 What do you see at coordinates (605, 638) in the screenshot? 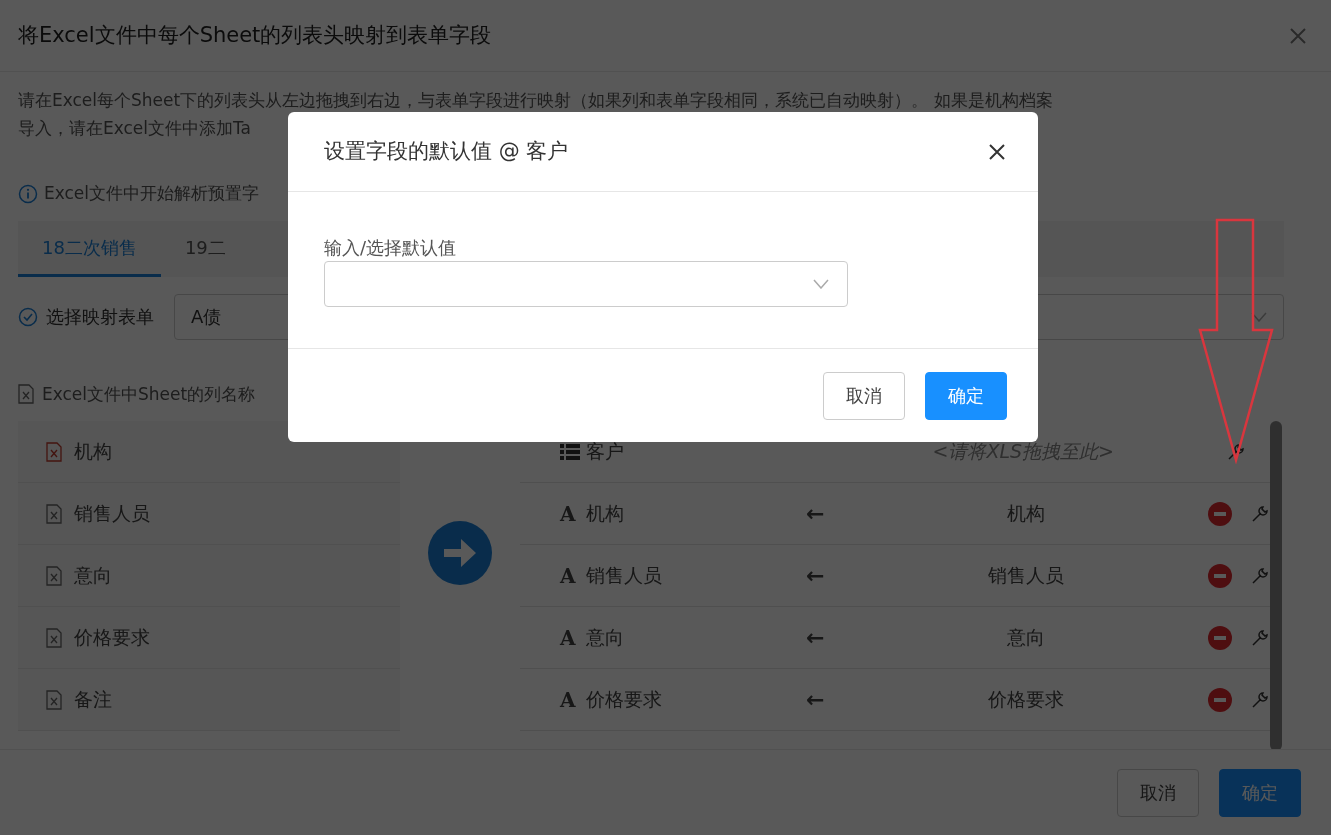
I see `field-name: 意向` at bounding box center [605, 638].